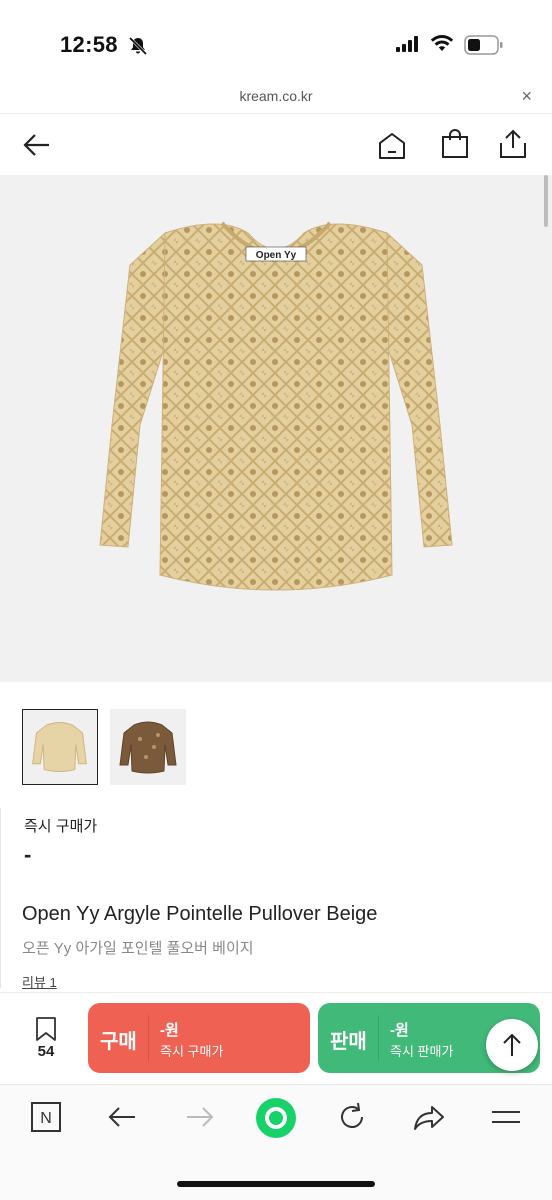 Image resolution: width=552 pixels, height=1200 pixels. What do you see at coordinates (118, 1042) in the screenshot?
I see `buy-button-label: 구매` at bounding box center [118, 1042].